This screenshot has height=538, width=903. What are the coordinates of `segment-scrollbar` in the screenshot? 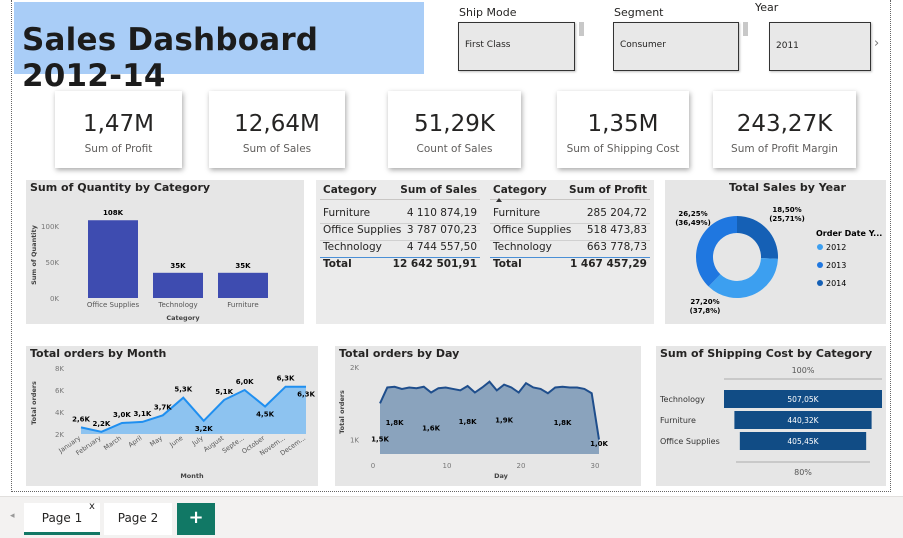 It's located at (745, 29).